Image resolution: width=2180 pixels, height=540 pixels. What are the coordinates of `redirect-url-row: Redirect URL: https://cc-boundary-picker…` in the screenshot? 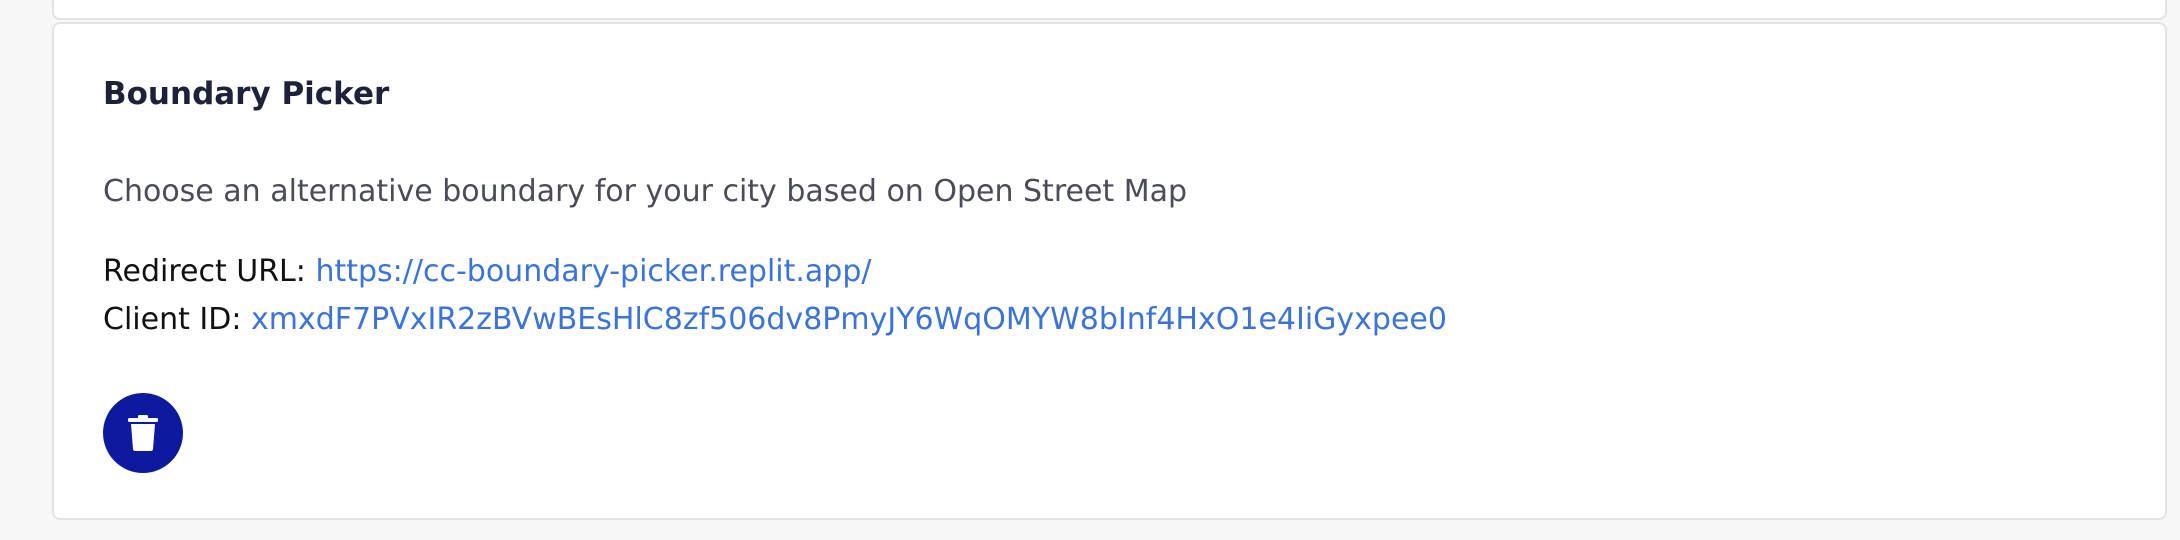 It's located at (487, 271).